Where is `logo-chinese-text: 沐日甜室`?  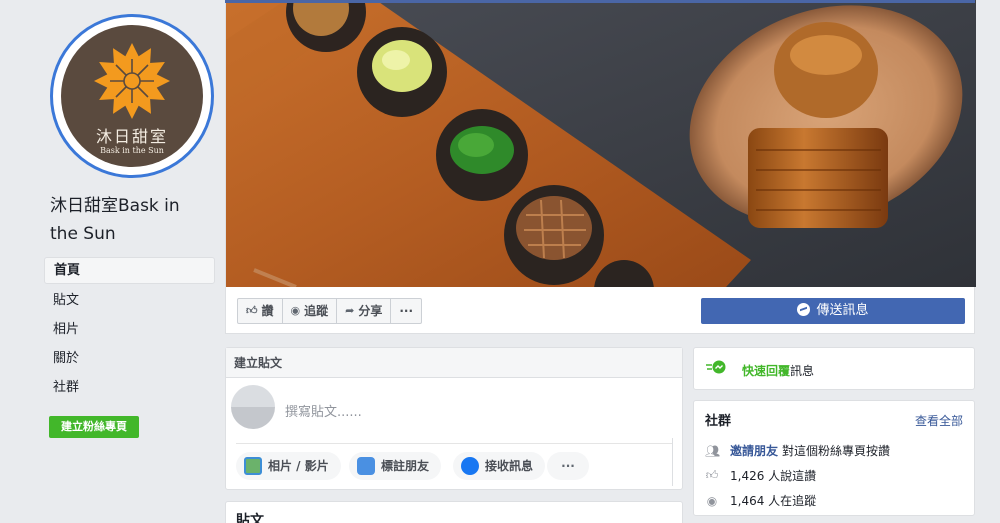 logo-chinese-text: 沐日甜室 is located at coordinates (131, 136).